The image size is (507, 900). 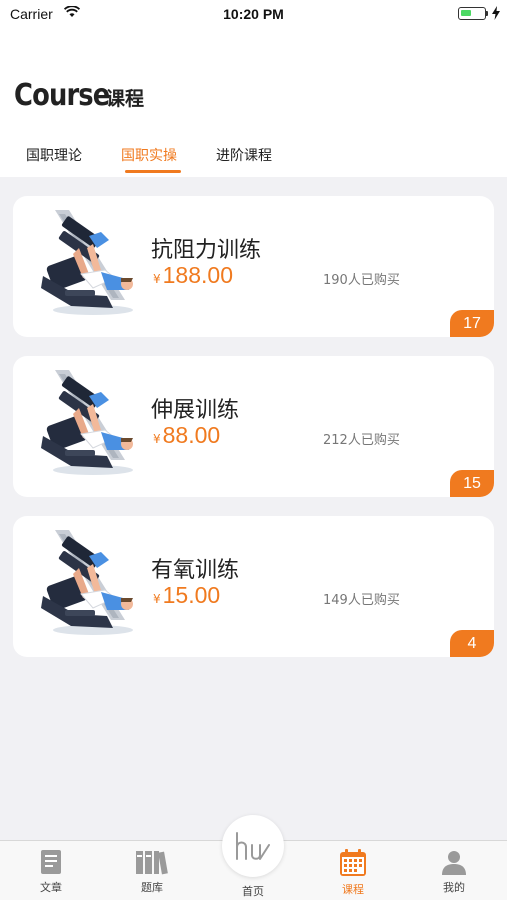 What do you see at coordinates (149, 155) in the screenshot?
I see `tab-practice: 国职实操` at bounding box center [149, 155].